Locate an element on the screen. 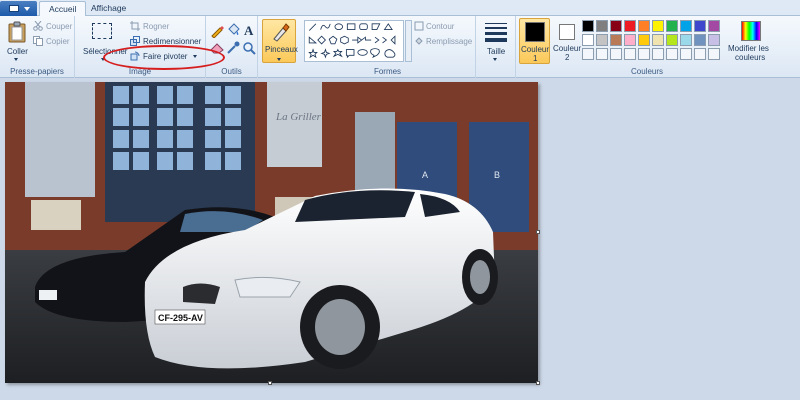 The height and width of the screenshot is (400, 800). resize-icon is located at coordinates (135, 41).